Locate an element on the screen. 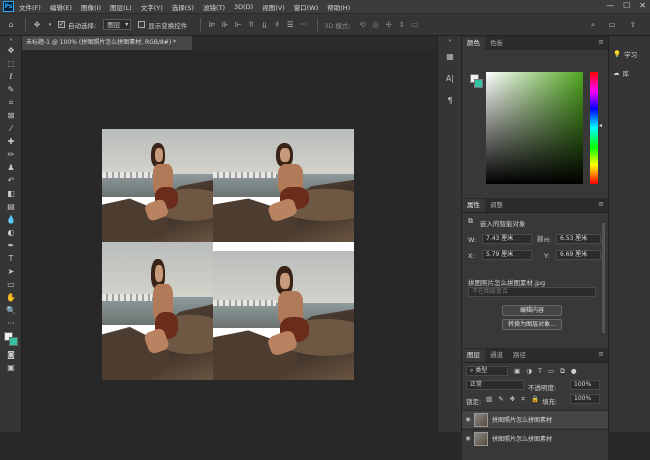 Image resolution: width=650 pixels, height=460 pixels. hue-slider is located at coordinates (594, 128).